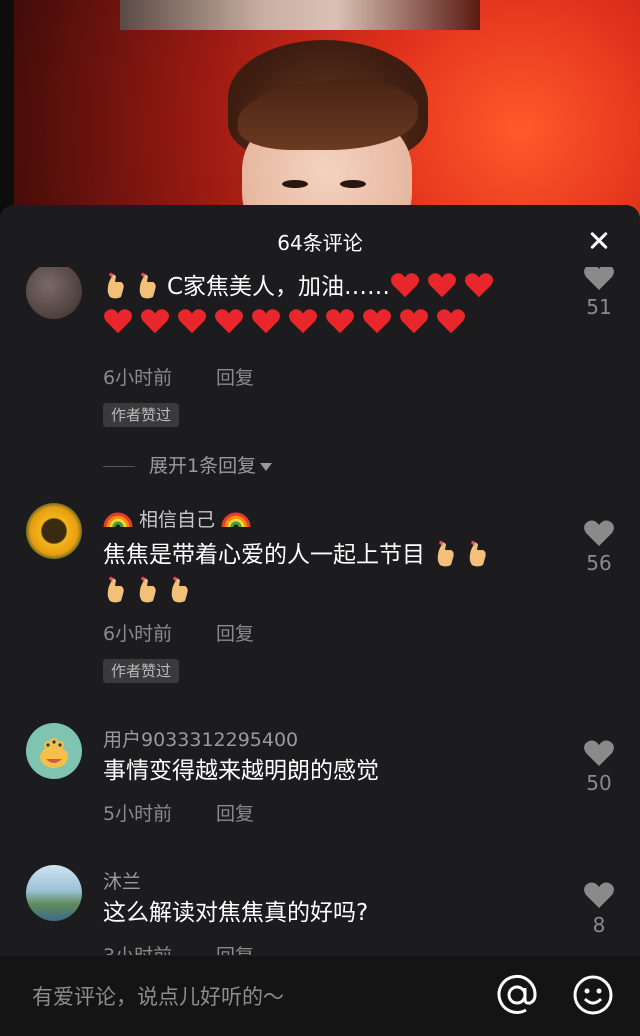 The height and width of the screenshot is (1036, 640). Describe the element at coordinates (122, 880) in the screenshot. I see `comment-author: 沐兰` at that location.